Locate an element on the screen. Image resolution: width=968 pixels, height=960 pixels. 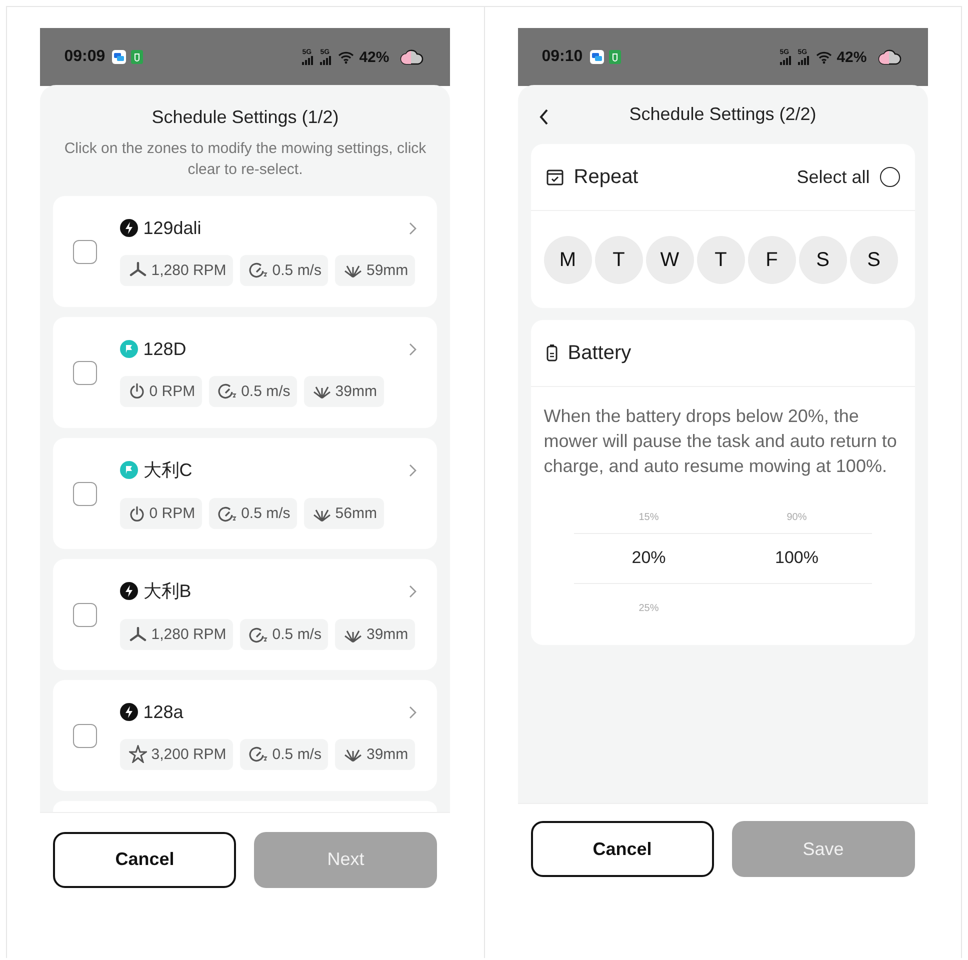
star-blade-icon is located at coordinates (138, 754).